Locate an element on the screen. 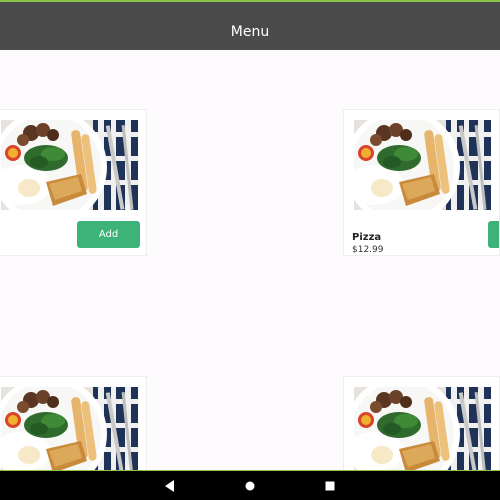  back-icon is located at coordinates (170, 486).